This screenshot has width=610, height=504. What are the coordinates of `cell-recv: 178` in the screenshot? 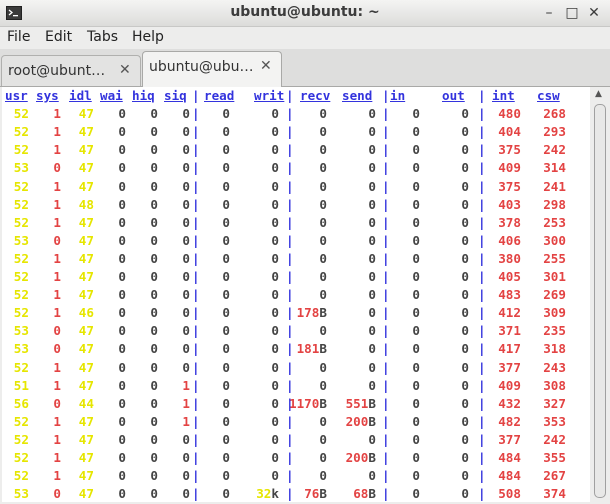 It's located at (308, 313).